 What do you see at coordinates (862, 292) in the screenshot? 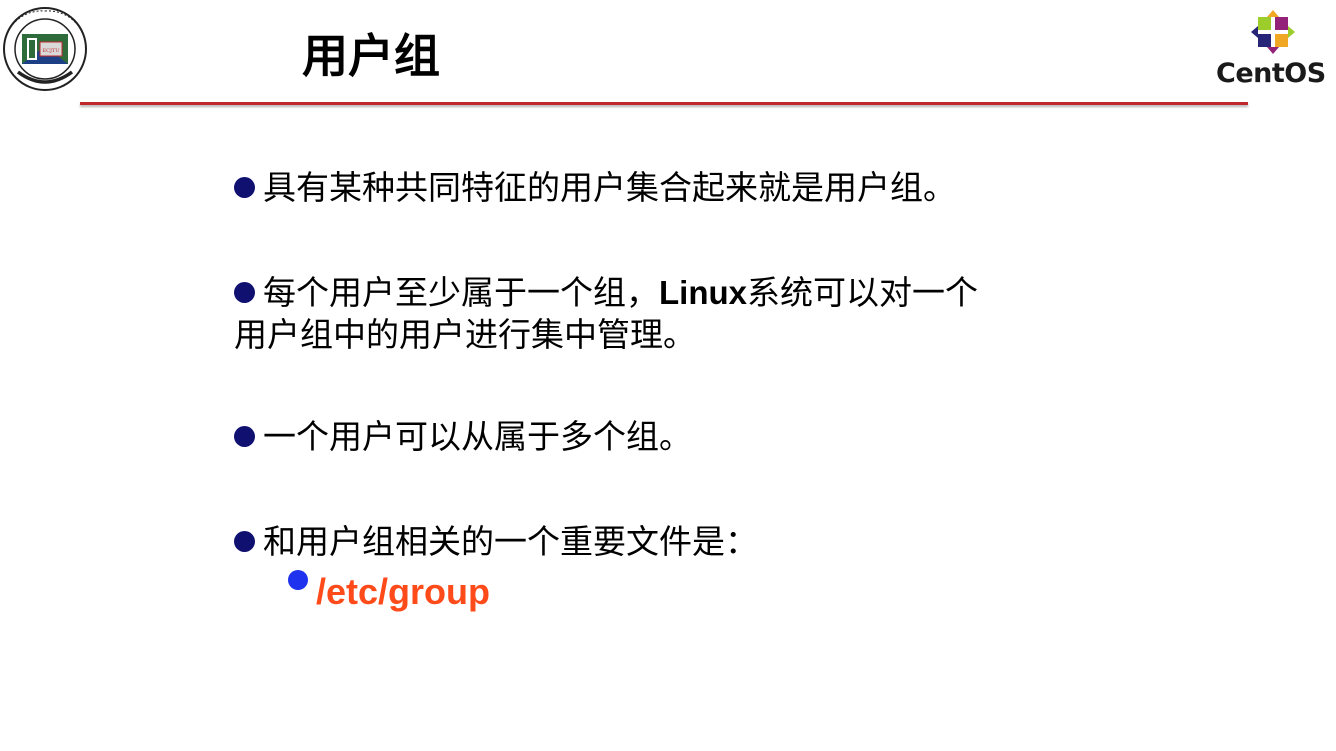
I see `bullet-text: 系统可以对一个` at bounding box center [862, 292].